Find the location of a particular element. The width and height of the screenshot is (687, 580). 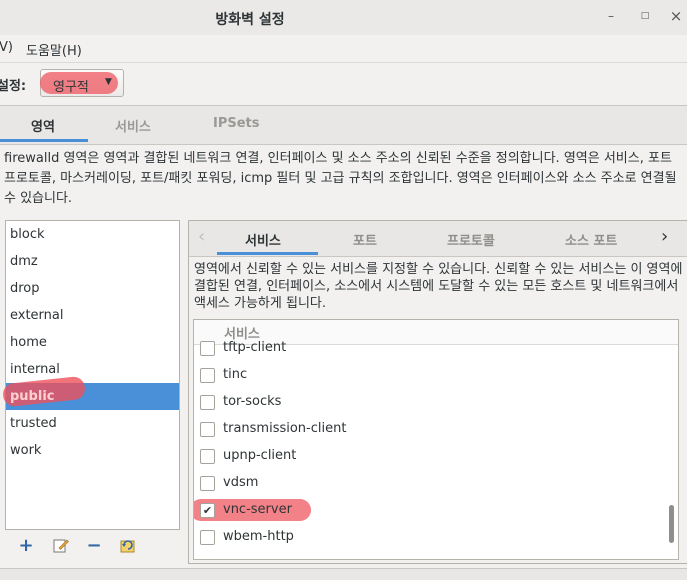

active-subtab-indicator is located at coordinates (267, 253).